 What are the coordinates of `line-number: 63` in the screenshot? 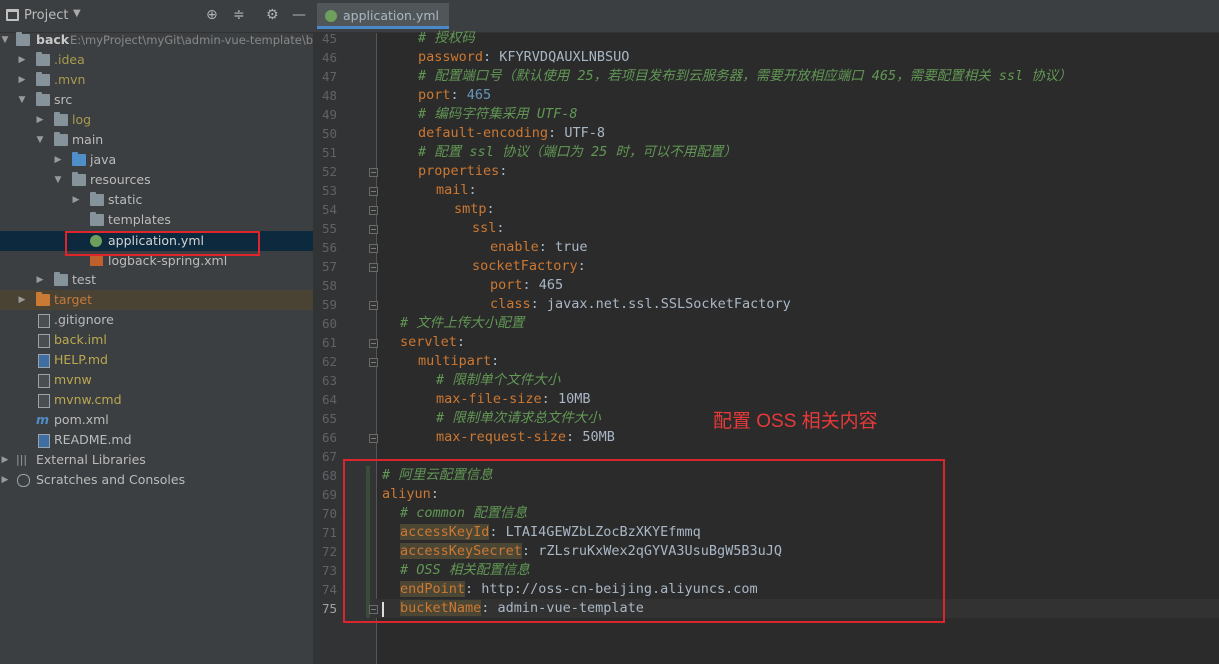 It's located at (329, 380).